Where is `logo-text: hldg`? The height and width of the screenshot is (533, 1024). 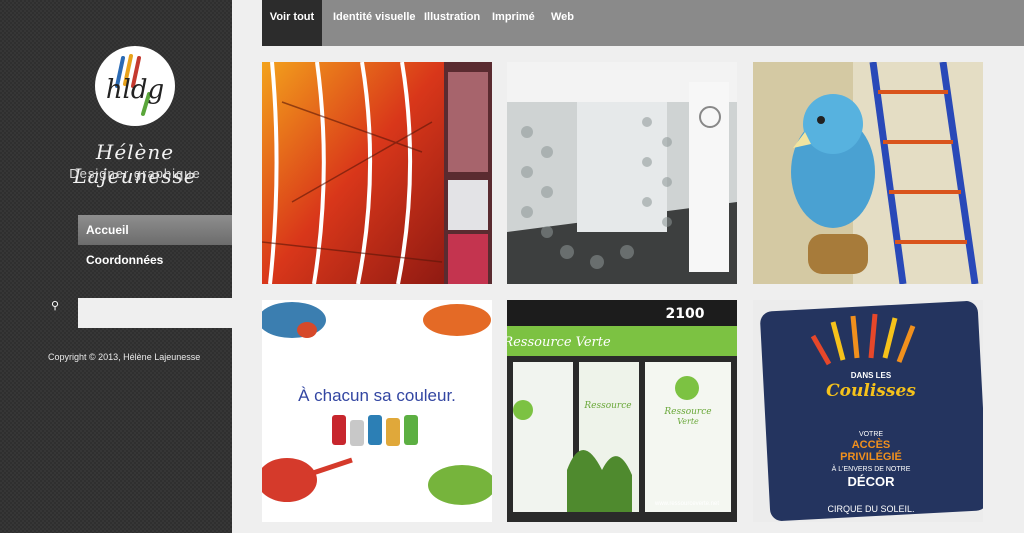 logo-text: hldg is located at coordinates (135, 90).